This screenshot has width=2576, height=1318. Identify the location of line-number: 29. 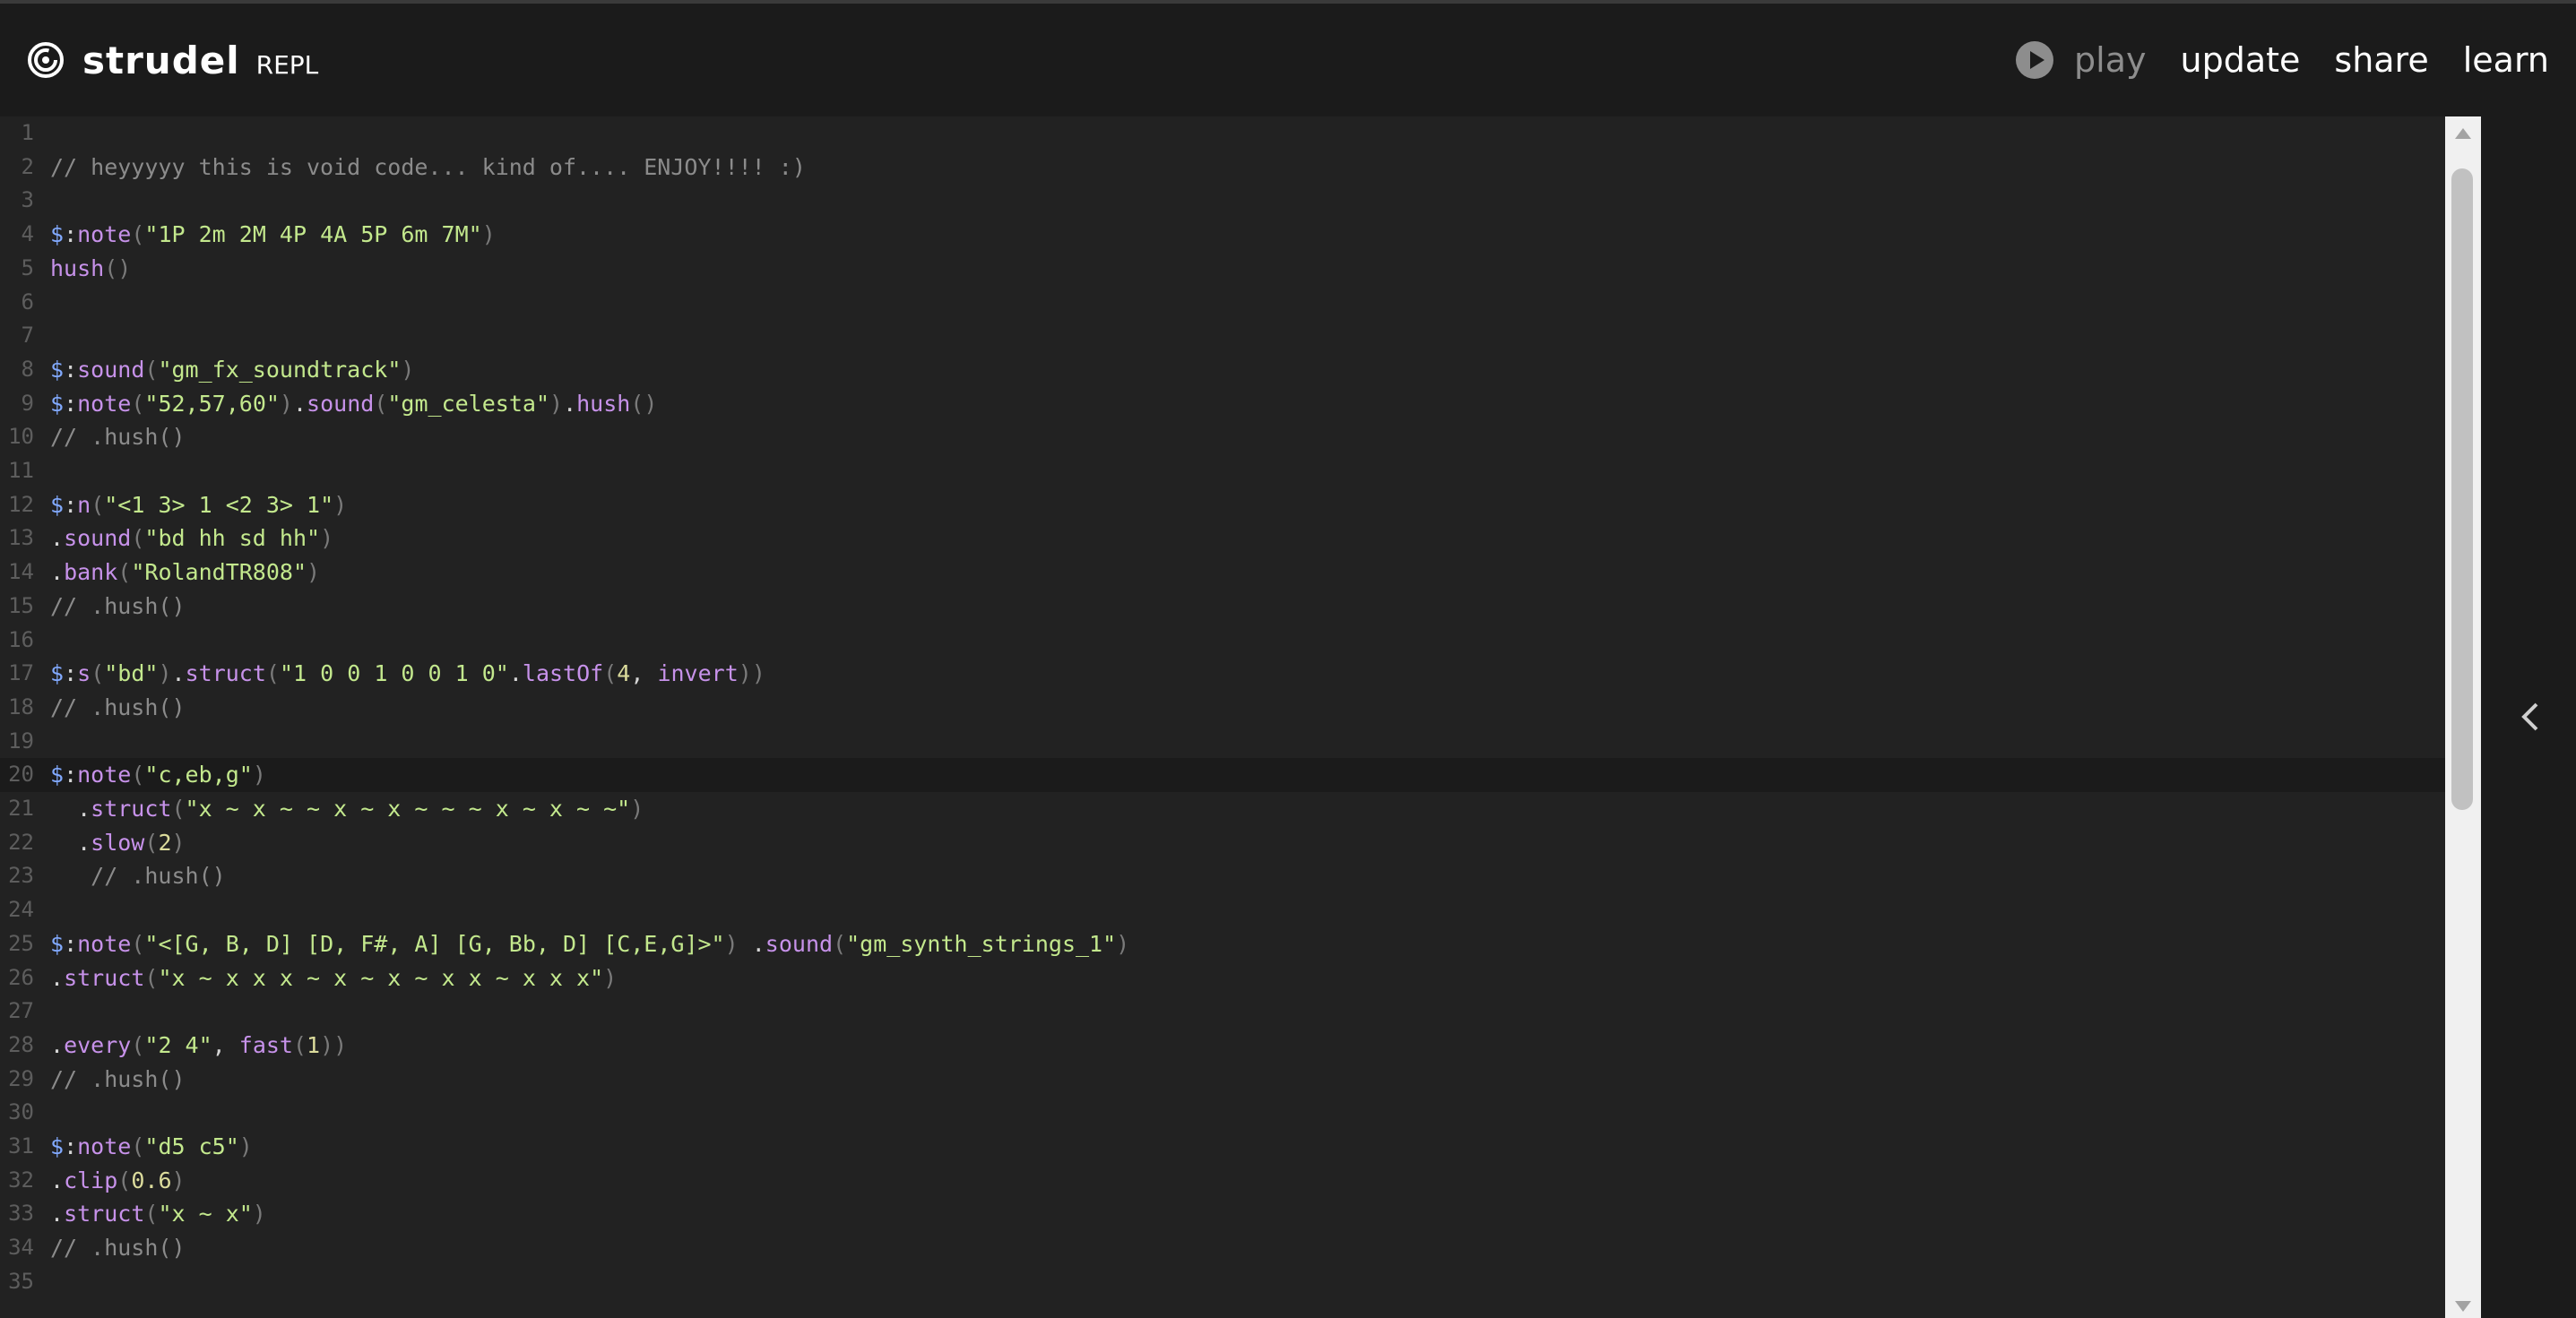
(21, 1078).